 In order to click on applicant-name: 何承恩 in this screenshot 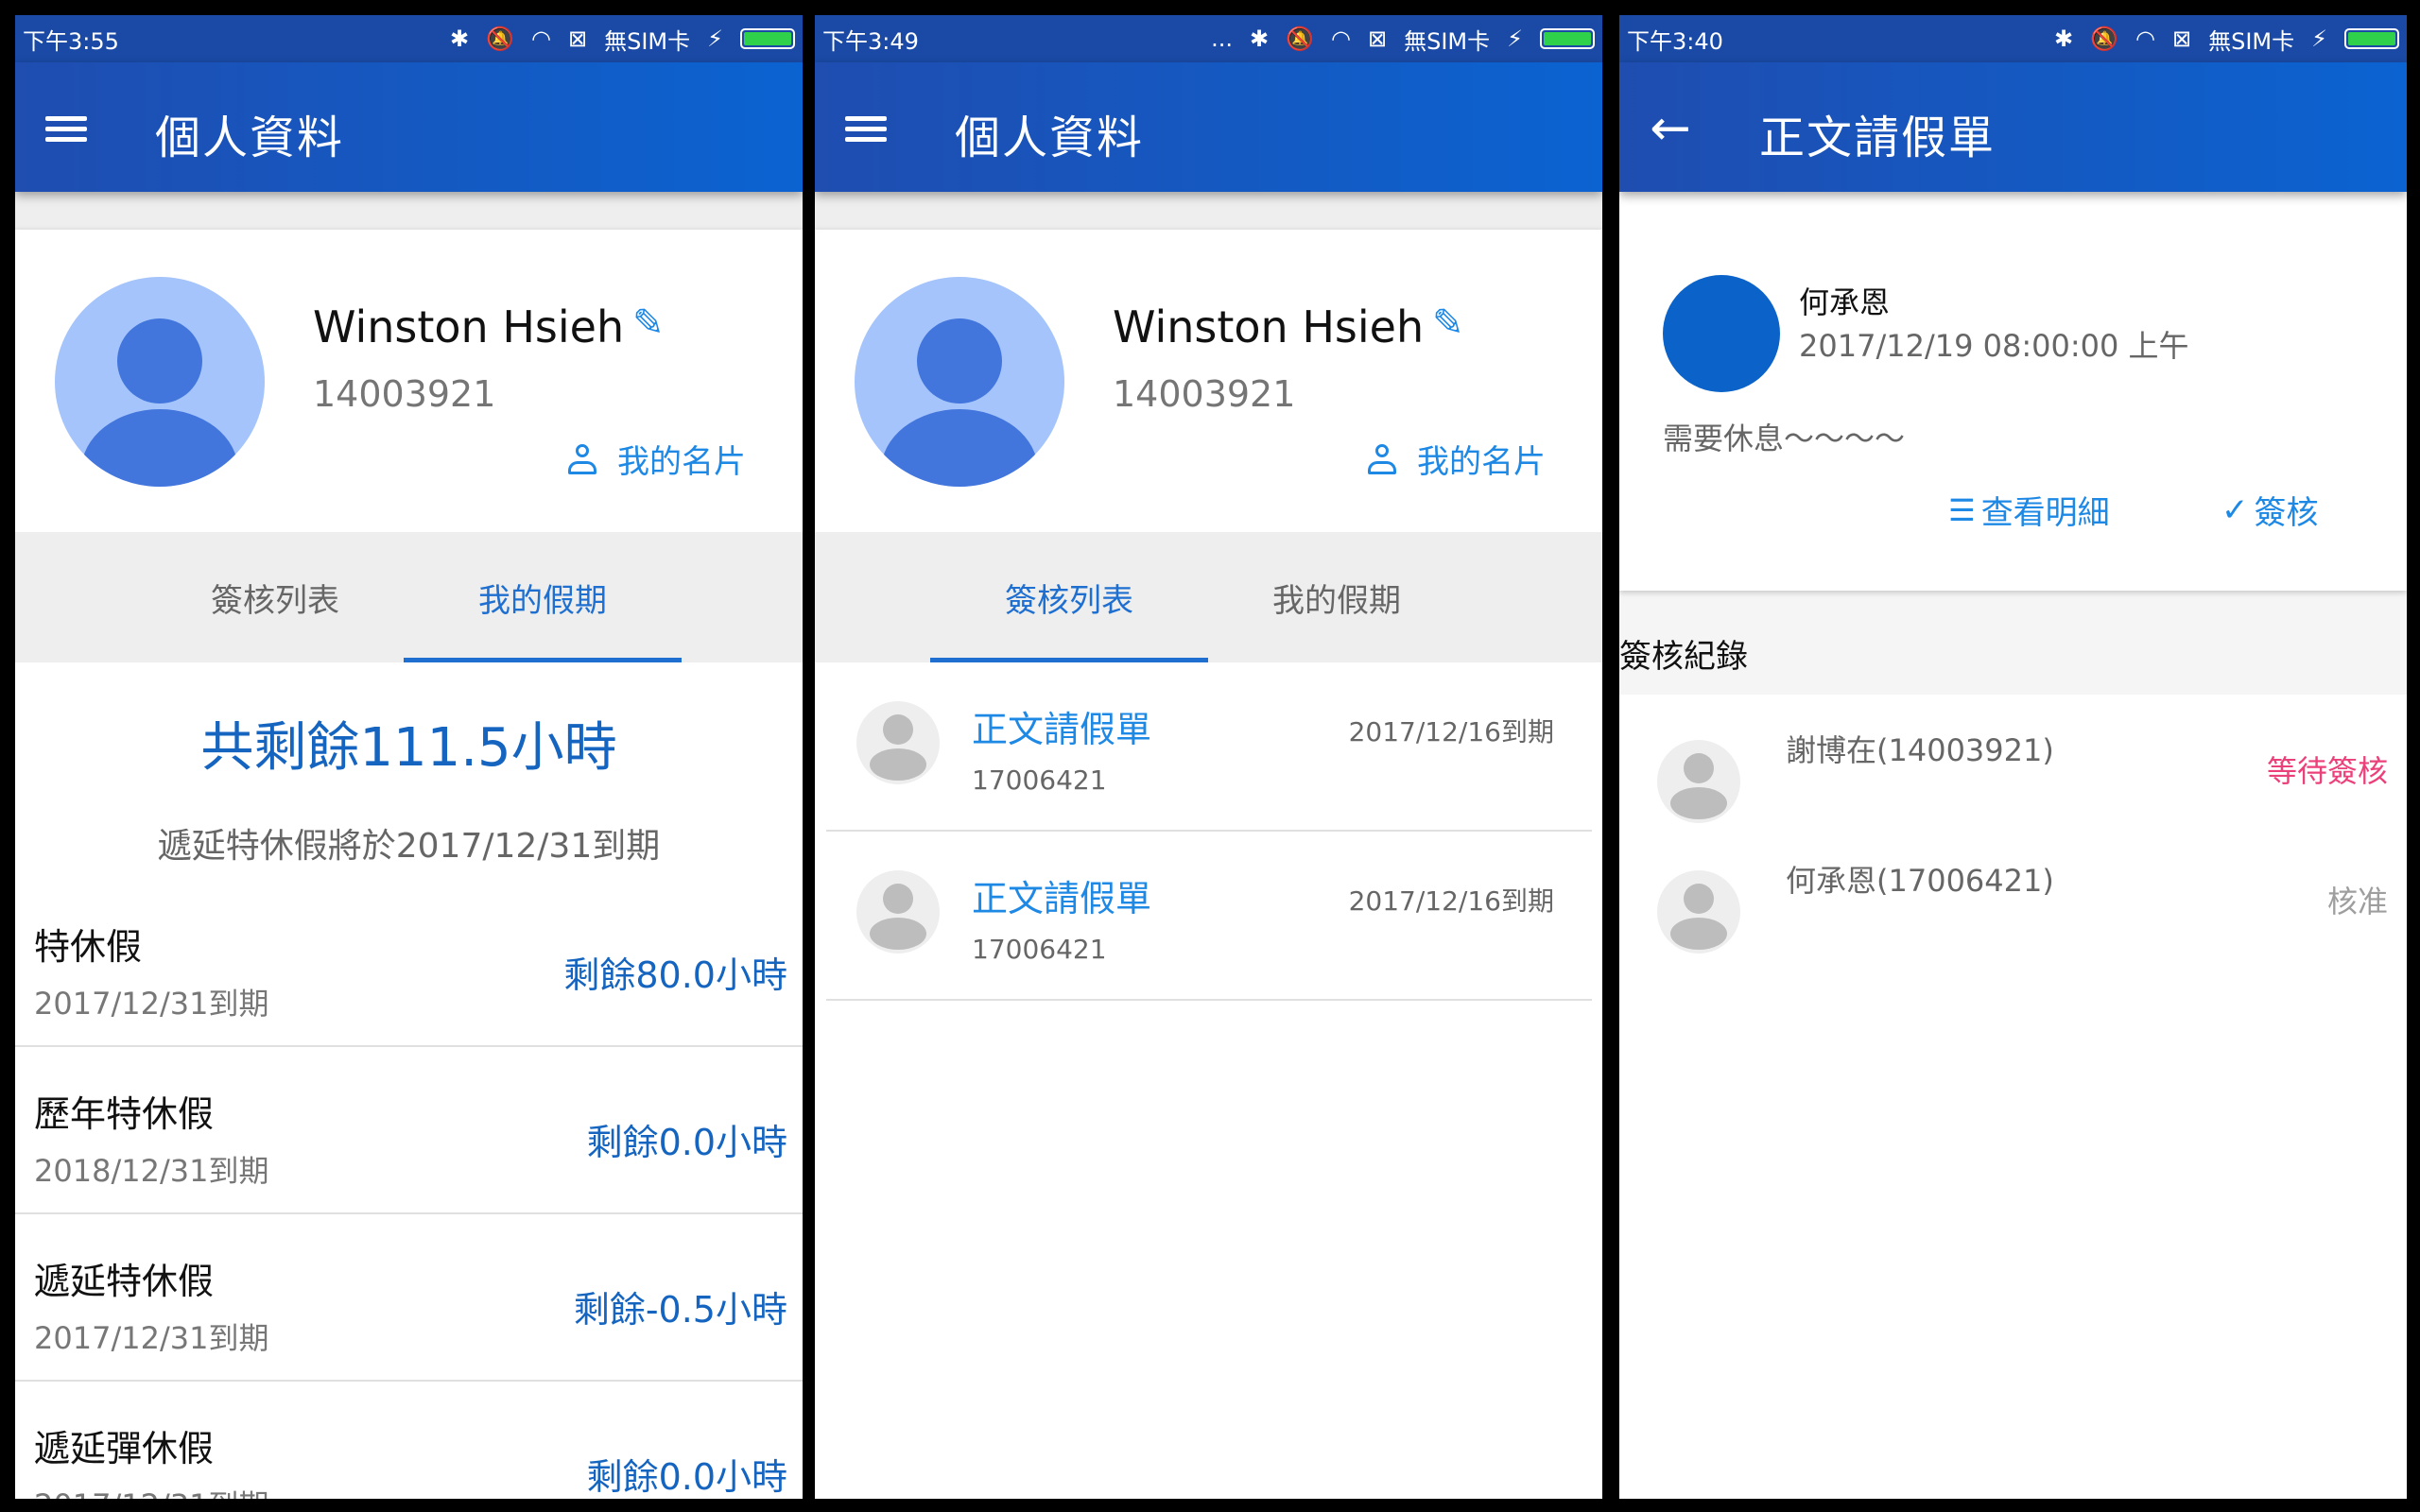, I will do `click(1845, 302)`.